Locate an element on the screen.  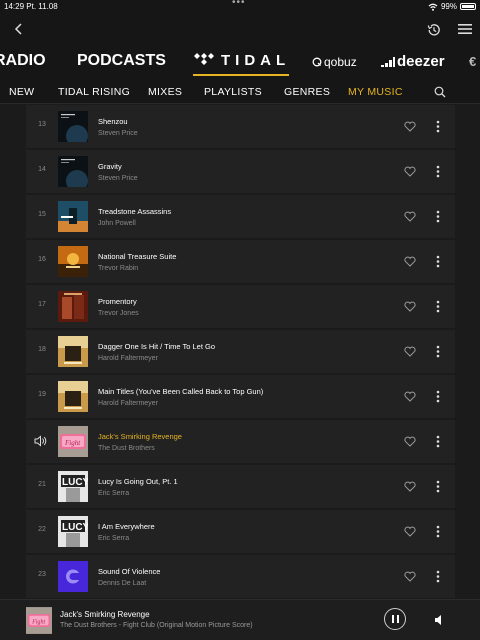
status-bar: 14:29 Pt. 11.08 ••• 99% is located at coordinates (240, 7).